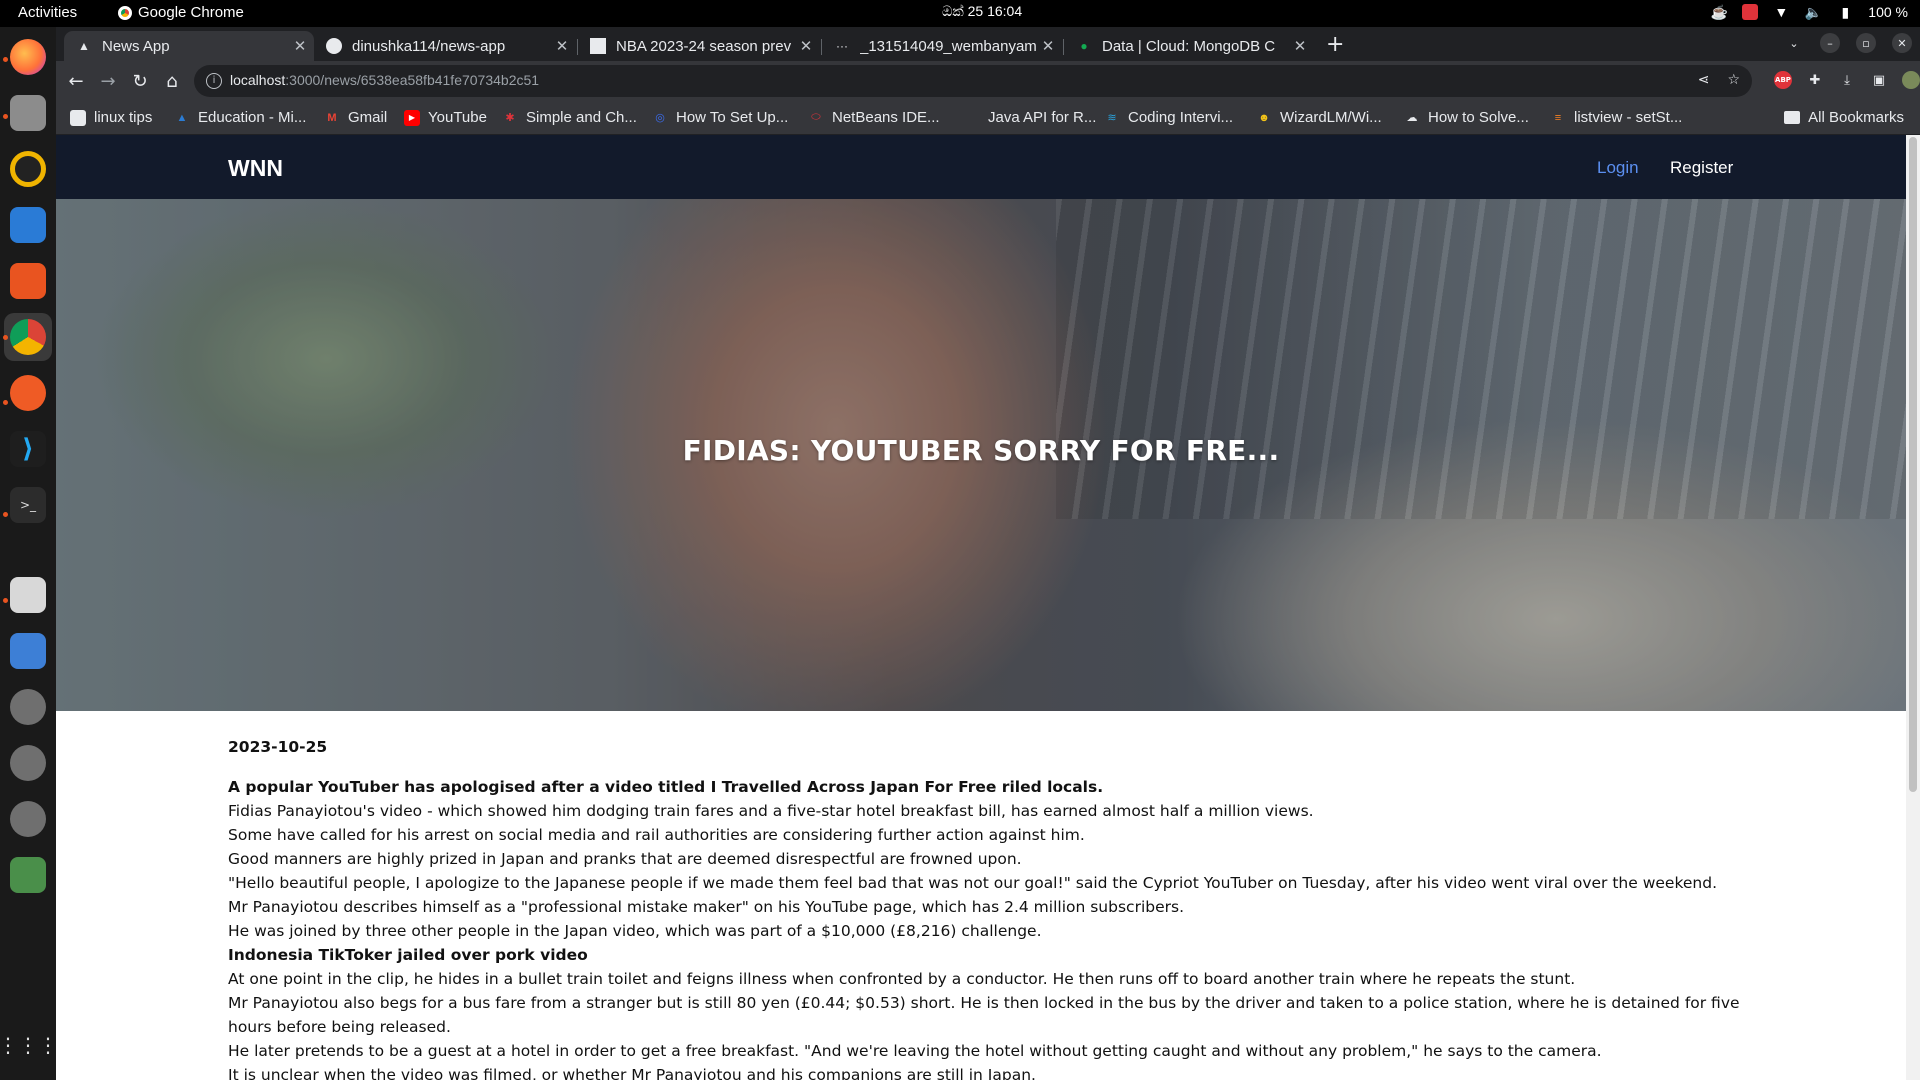 The image size is (1920, 1080). I want to click on back-button: ←, so click(76, 81).